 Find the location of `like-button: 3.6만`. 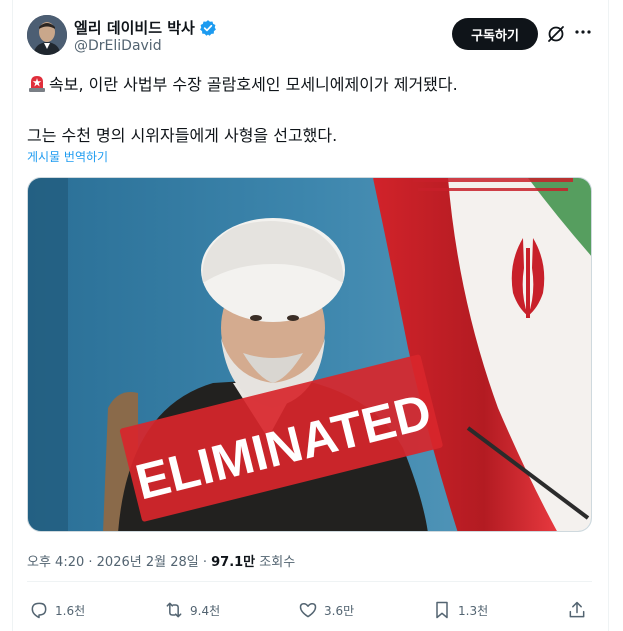

like-button: 3.6만 is located at coordinates (326, 610).